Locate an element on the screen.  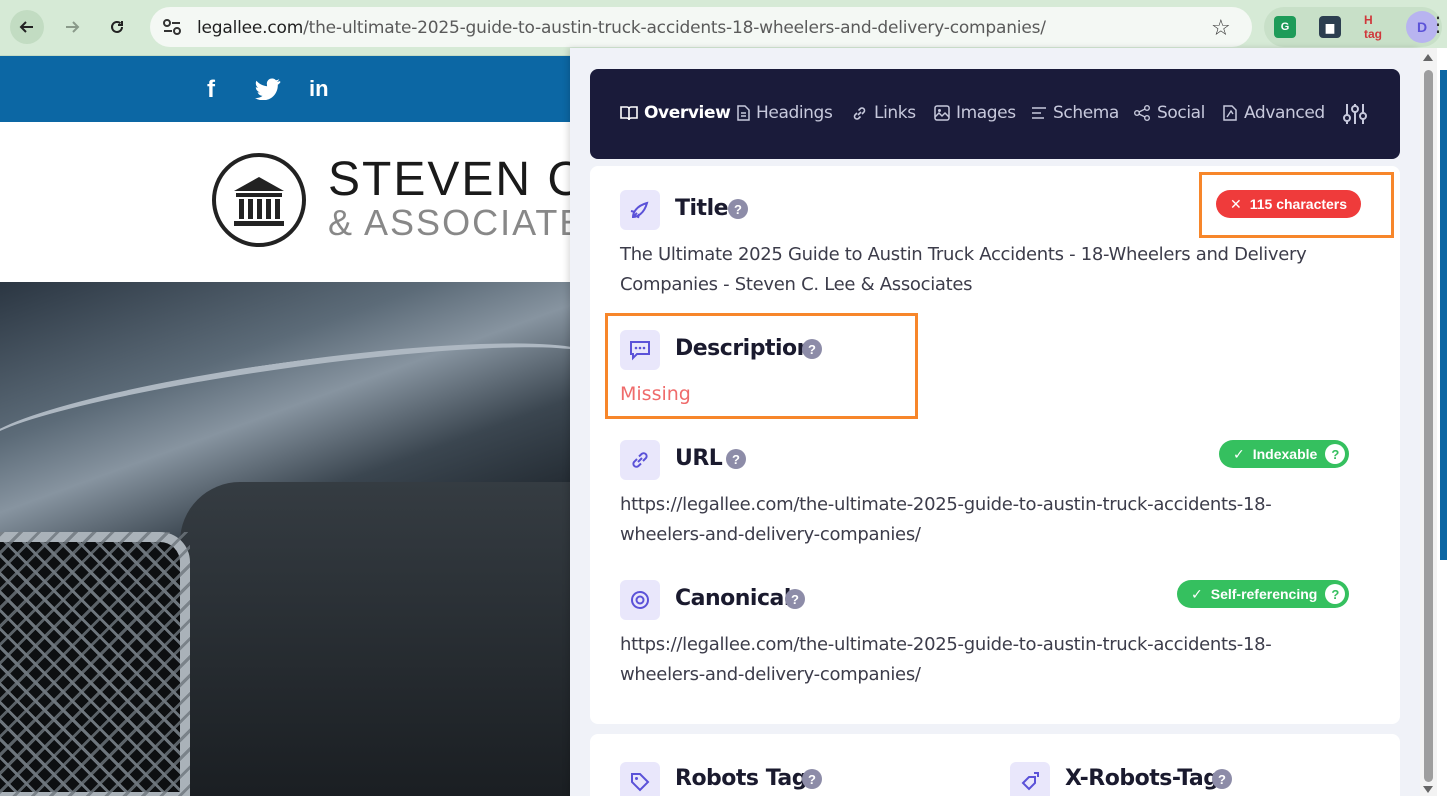
x-robots-tag-label: X-Robots-Tag is located at coordinates (1142, 778).